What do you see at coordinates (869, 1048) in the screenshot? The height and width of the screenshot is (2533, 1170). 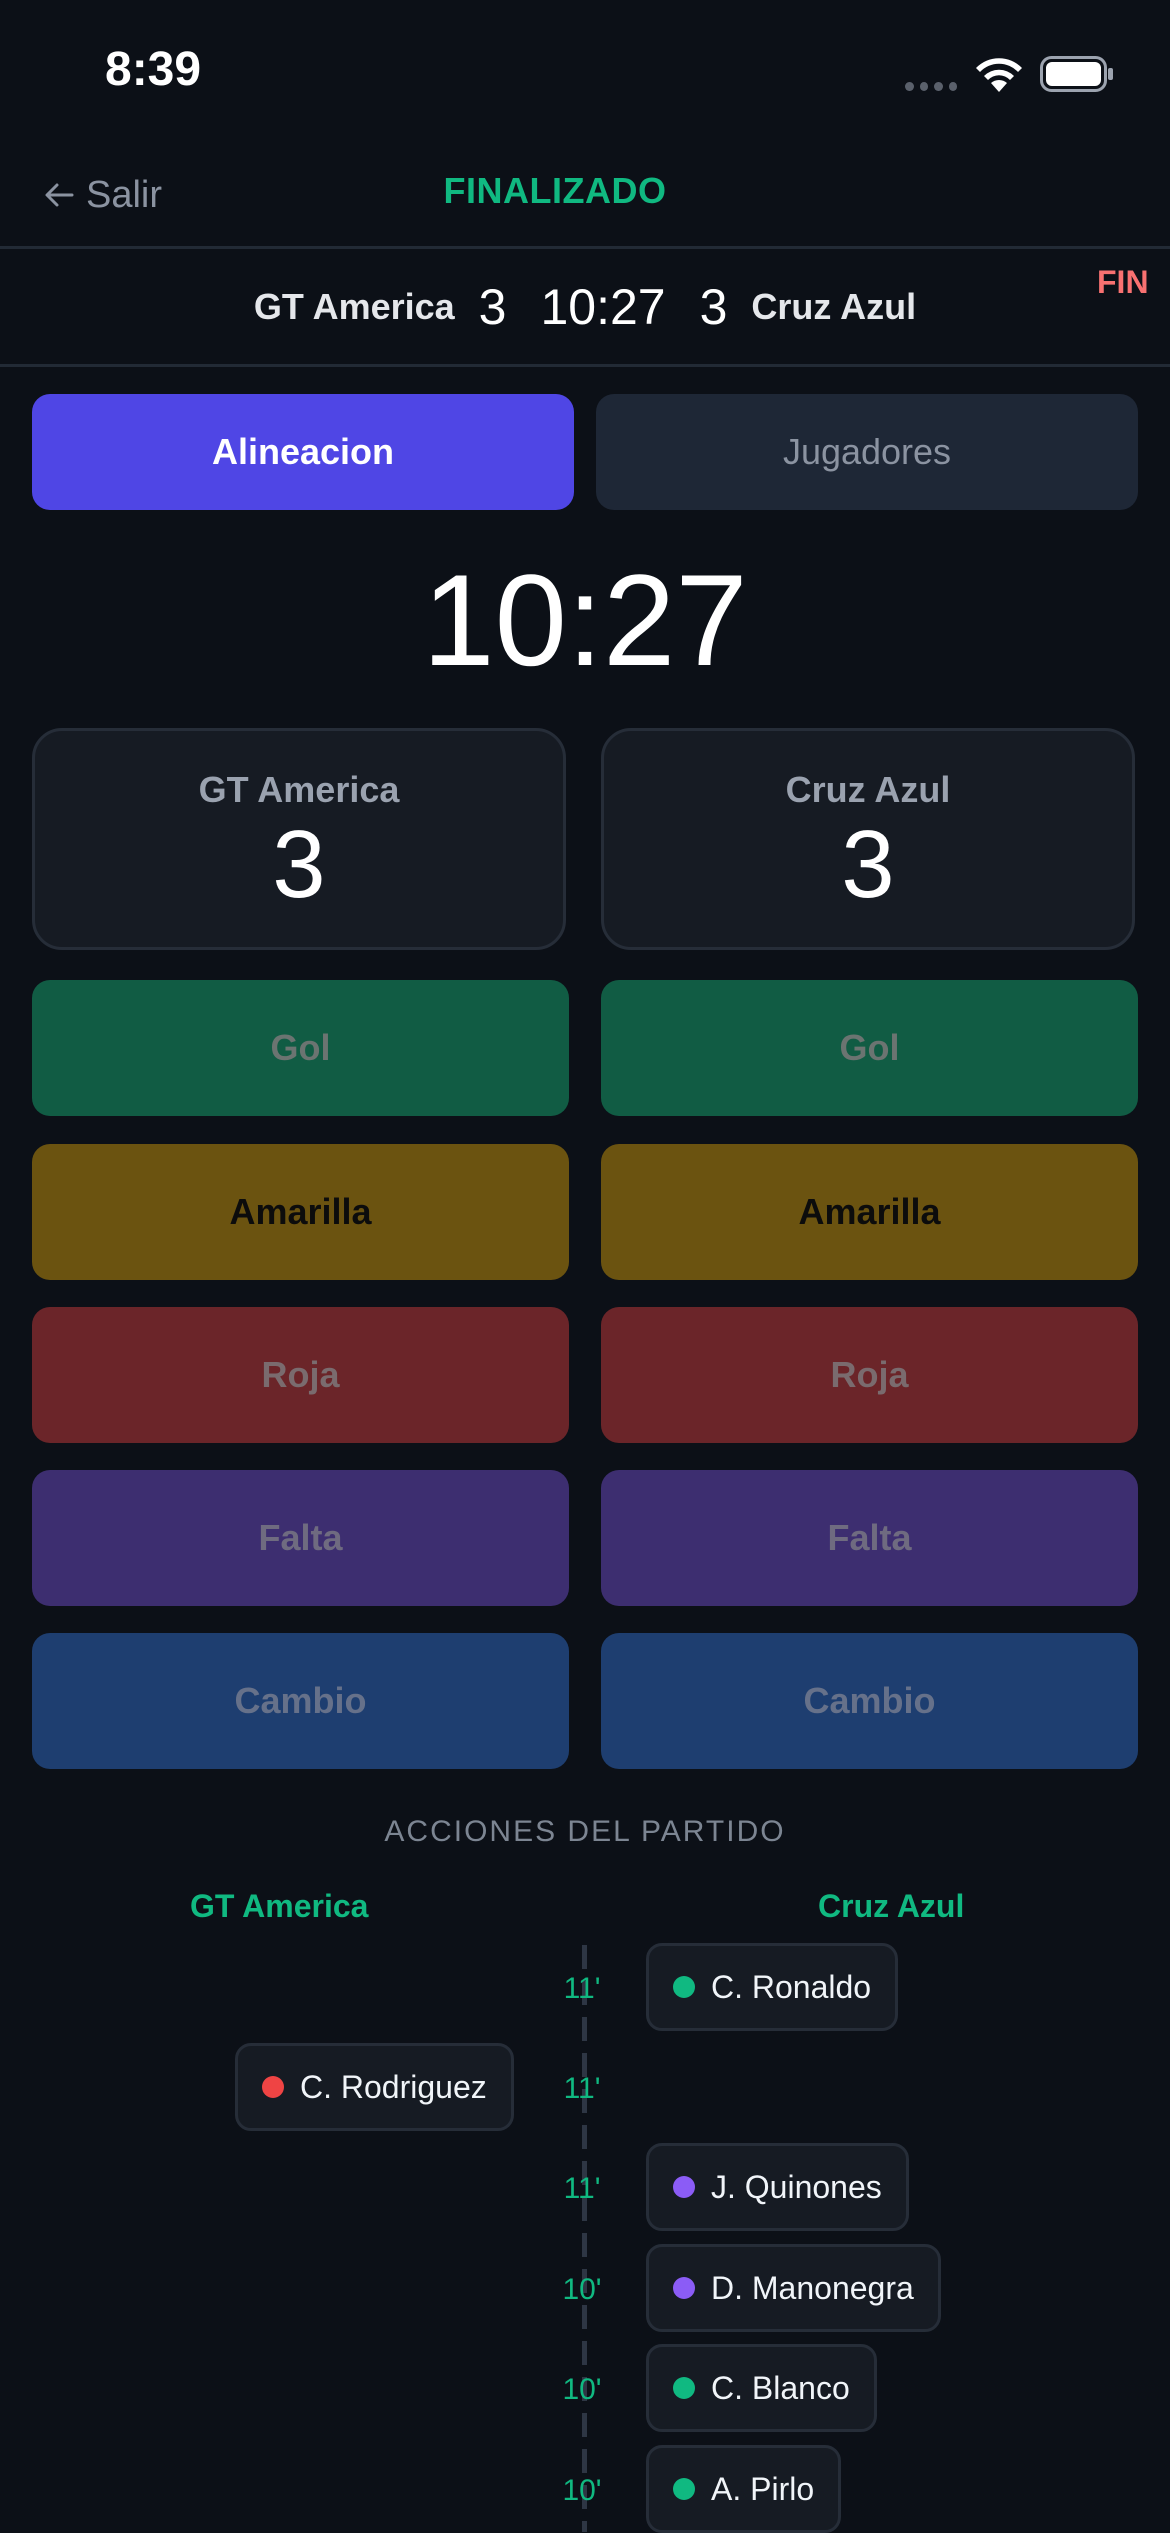 I see `away-gol-button: Gol` at bounding box center [869, 1048].